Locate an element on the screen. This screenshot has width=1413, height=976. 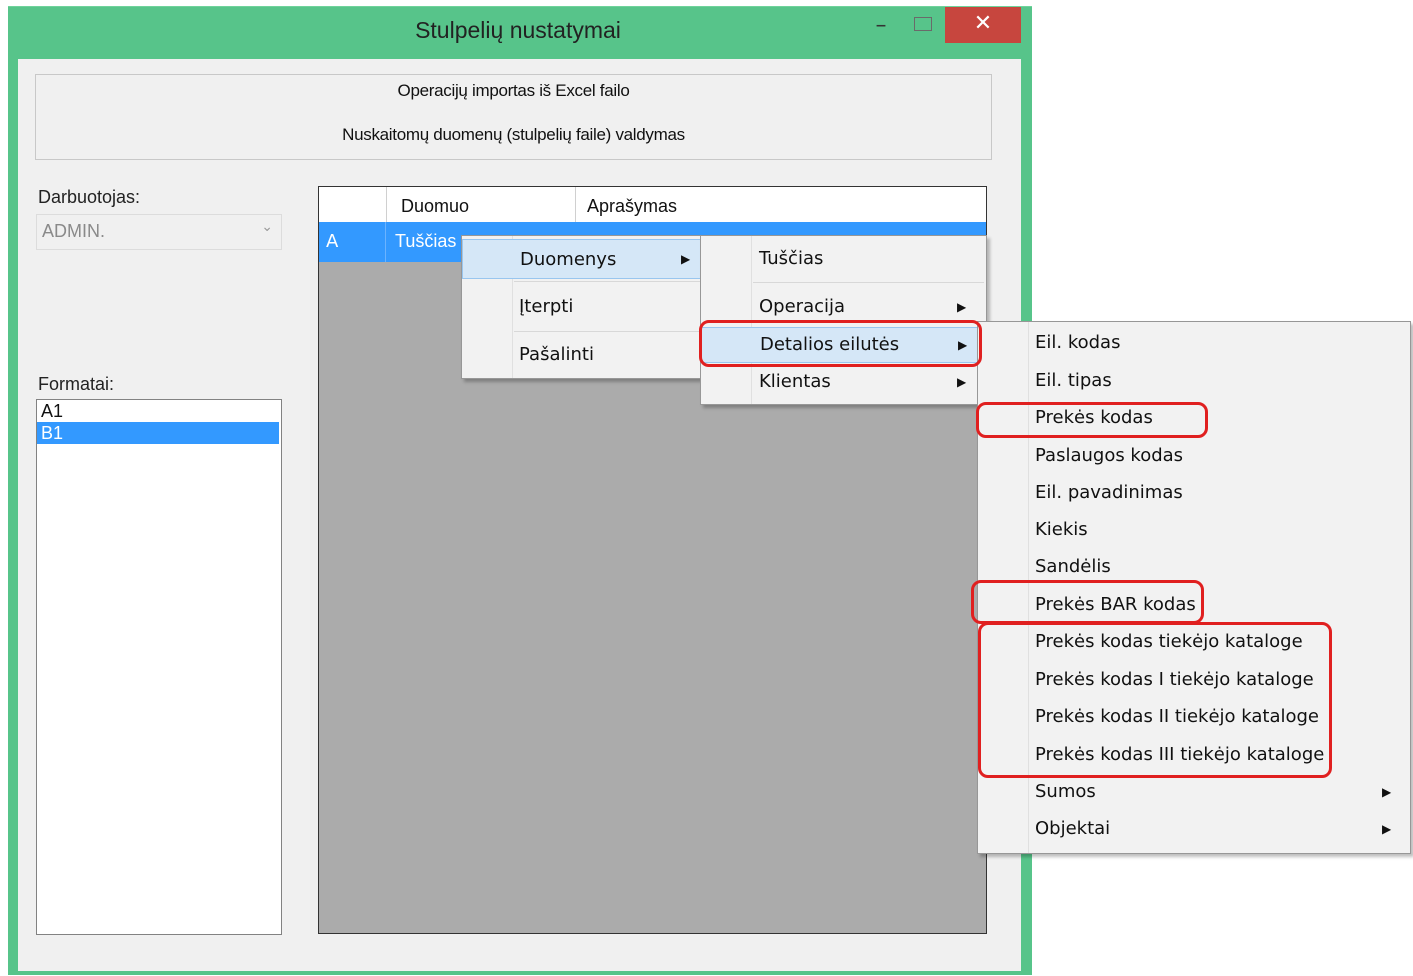
row-header: A is located at coordinates (352, 242).